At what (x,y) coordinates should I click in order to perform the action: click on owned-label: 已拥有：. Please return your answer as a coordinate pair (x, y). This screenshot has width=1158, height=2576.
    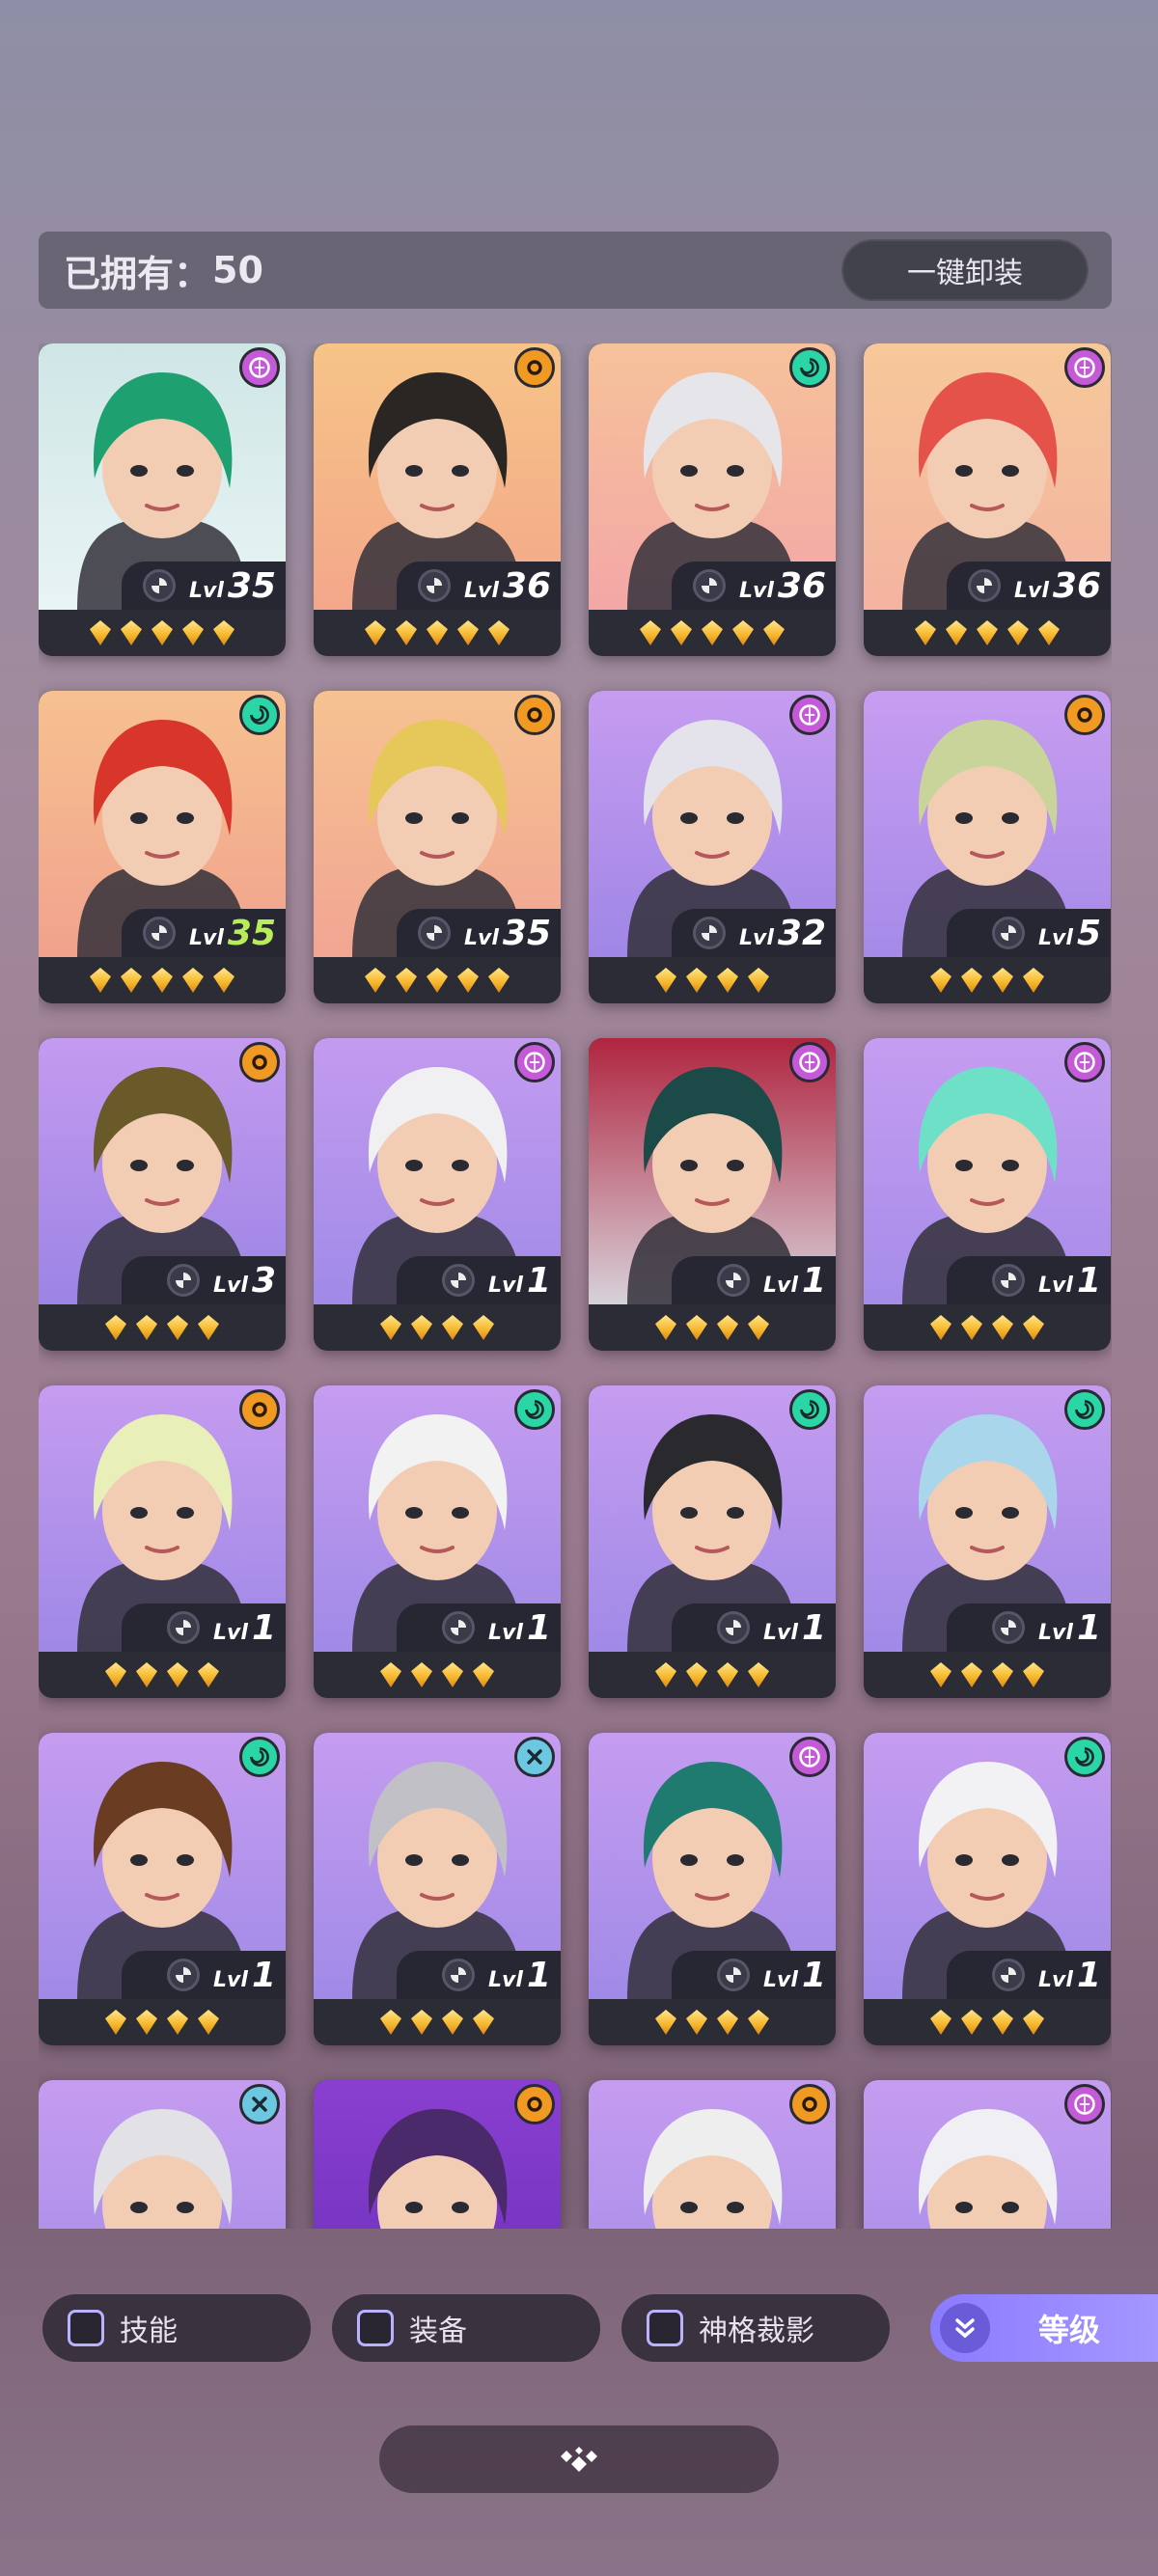
    Looking at the image, I should click on (137, 274).